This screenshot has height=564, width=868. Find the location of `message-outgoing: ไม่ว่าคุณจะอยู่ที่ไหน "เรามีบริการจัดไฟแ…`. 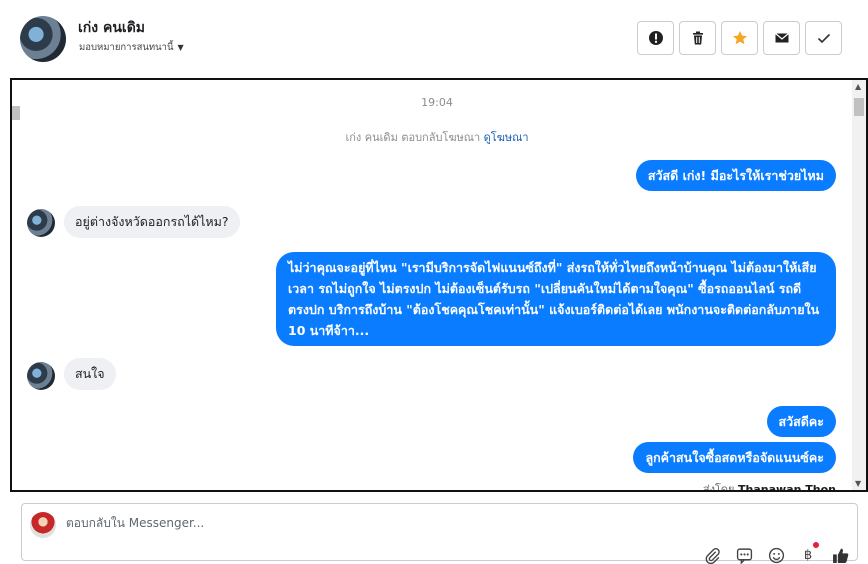

message-outgoing: ไม่ว่าคุณจะอยู่ที่ไหน "เรามีบริการจัดไฟแ… is located at coordinates (556, 299).